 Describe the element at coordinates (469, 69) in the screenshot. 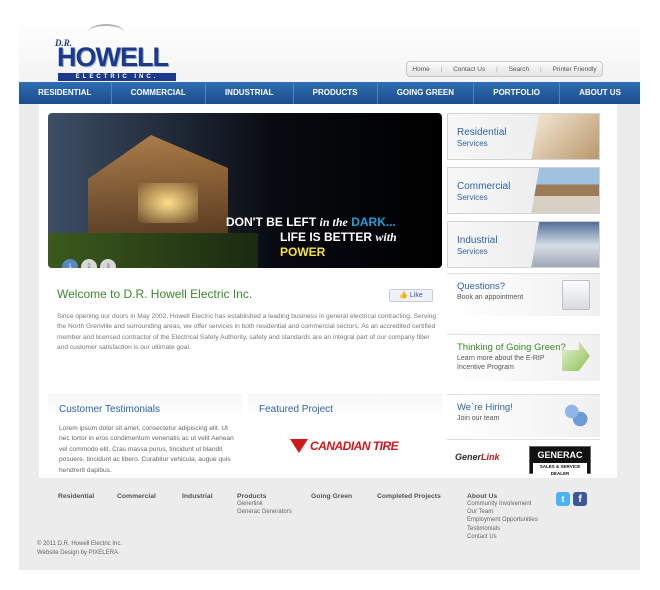

I see `utility-contact-link: Contact Us` at that location.